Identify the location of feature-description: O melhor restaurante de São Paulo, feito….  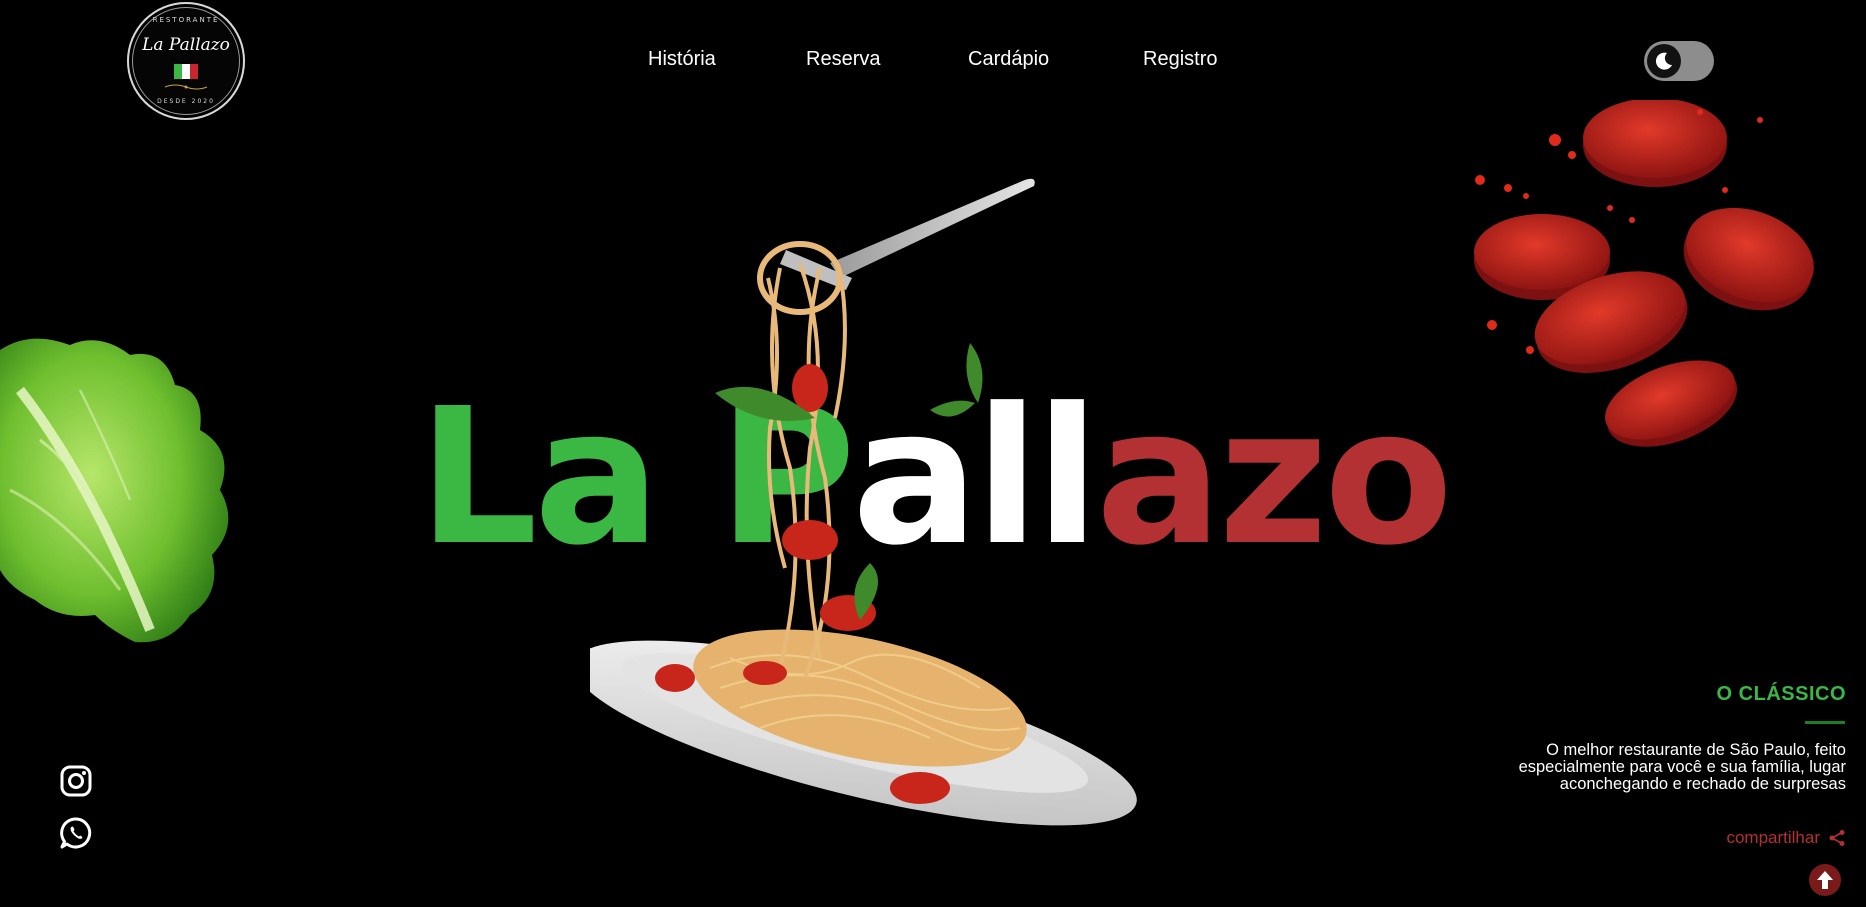
(1682, 767).